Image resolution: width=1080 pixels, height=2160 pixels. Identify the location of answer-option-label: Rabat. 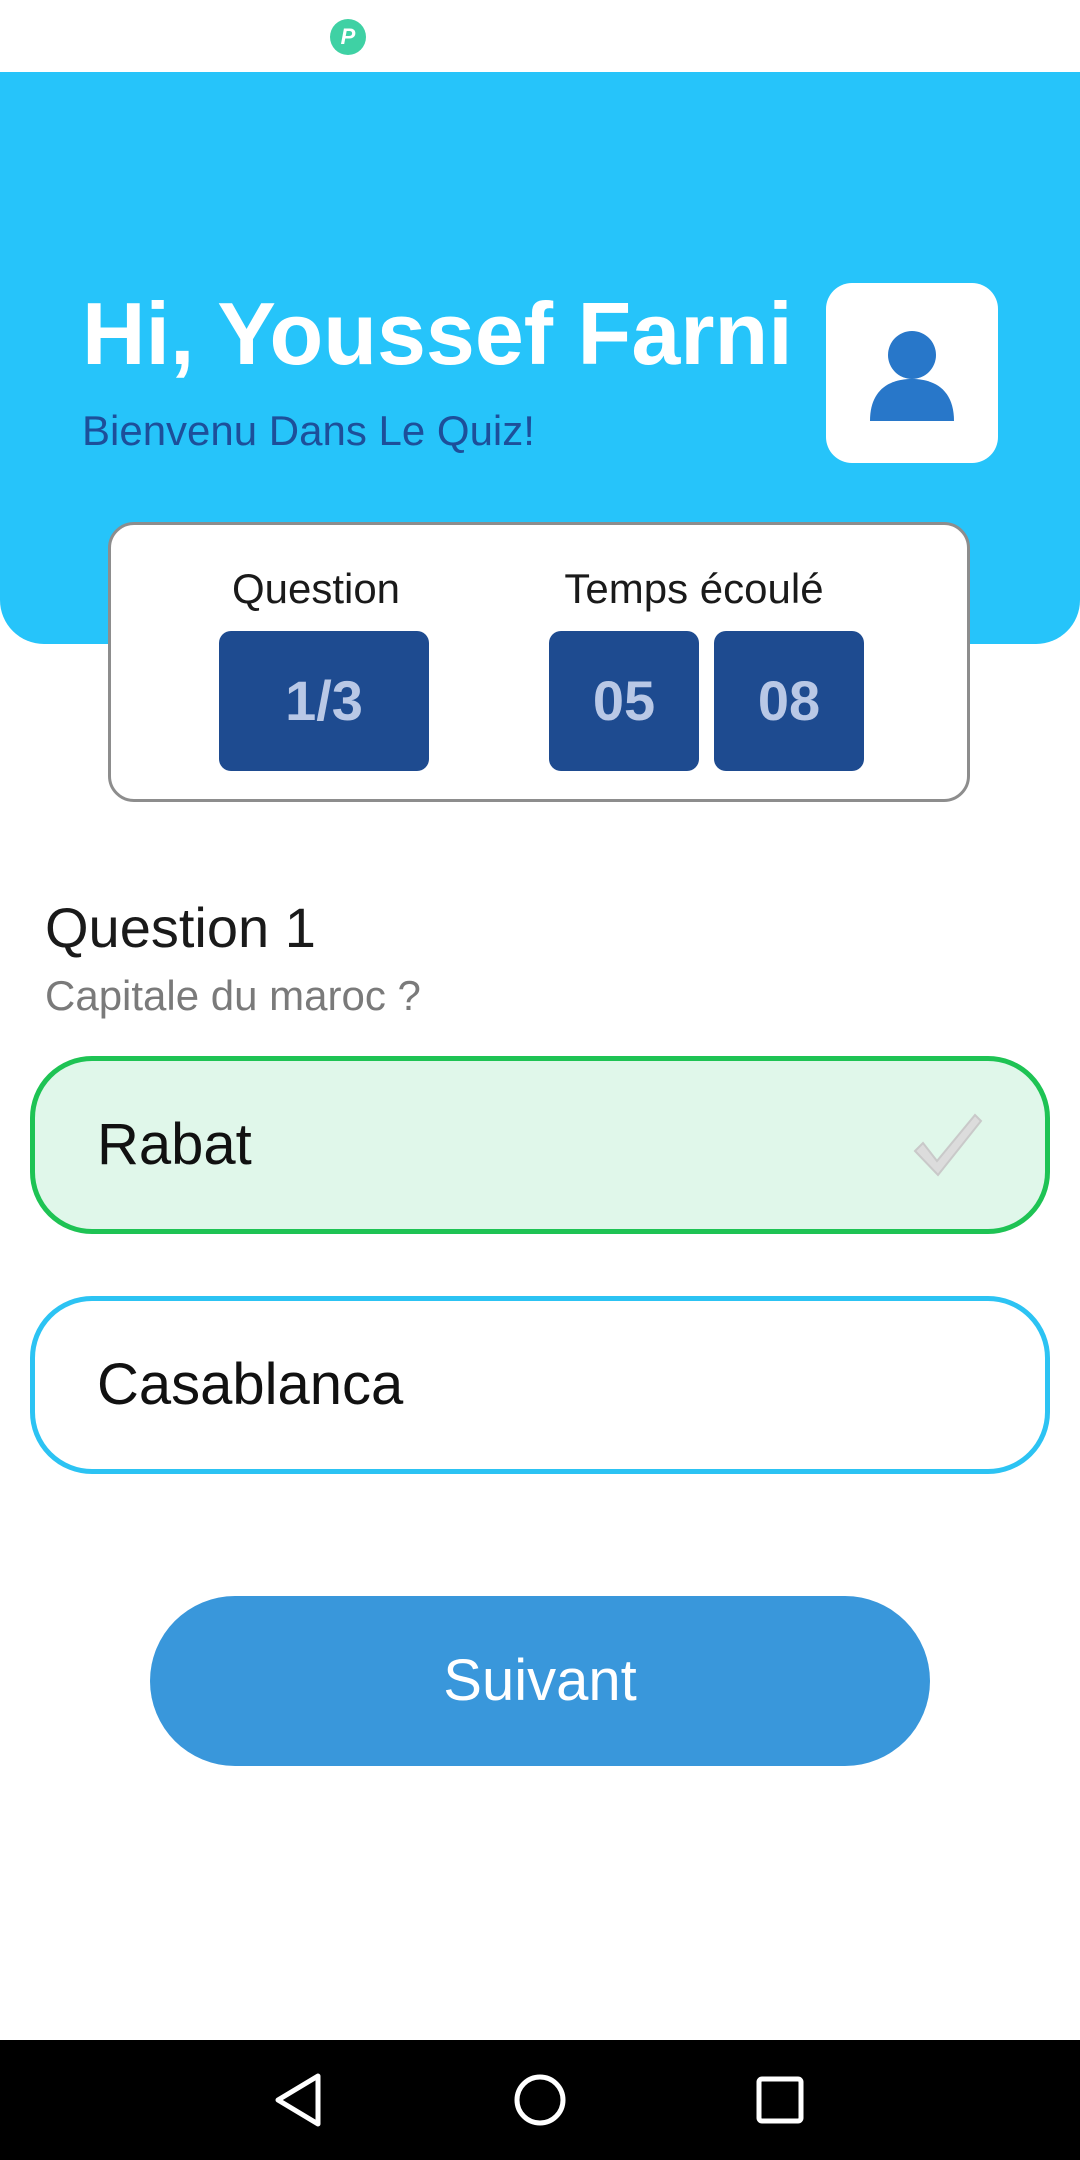
(174, 1144).